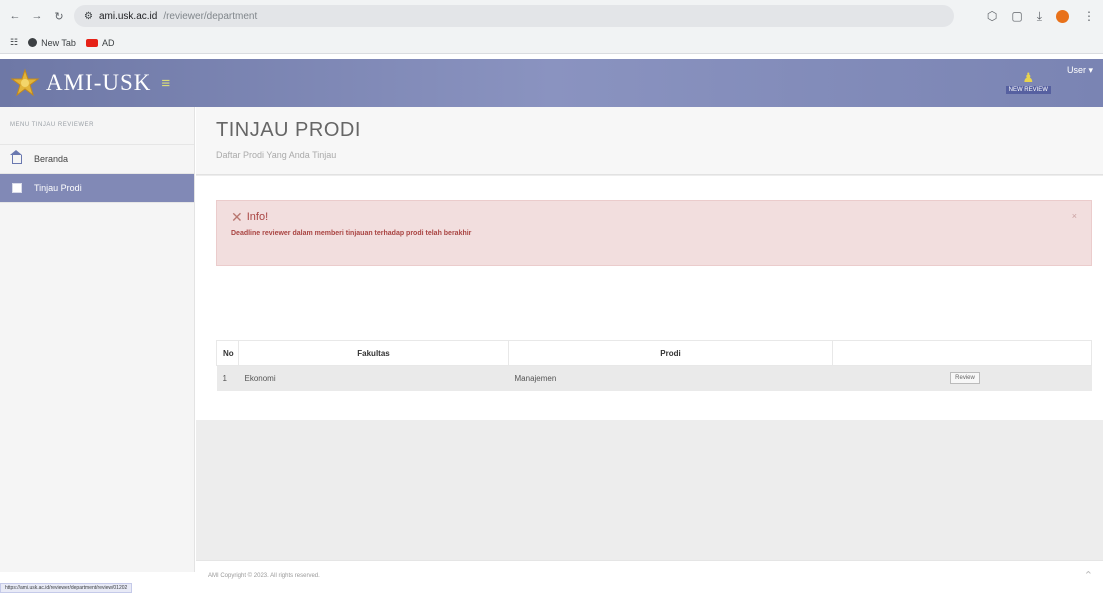  What do you see at coordinates (1089, 16) in the screenshot?
I see `kebab-menu-icon: ⋮` at bounding box center [1089, 16].